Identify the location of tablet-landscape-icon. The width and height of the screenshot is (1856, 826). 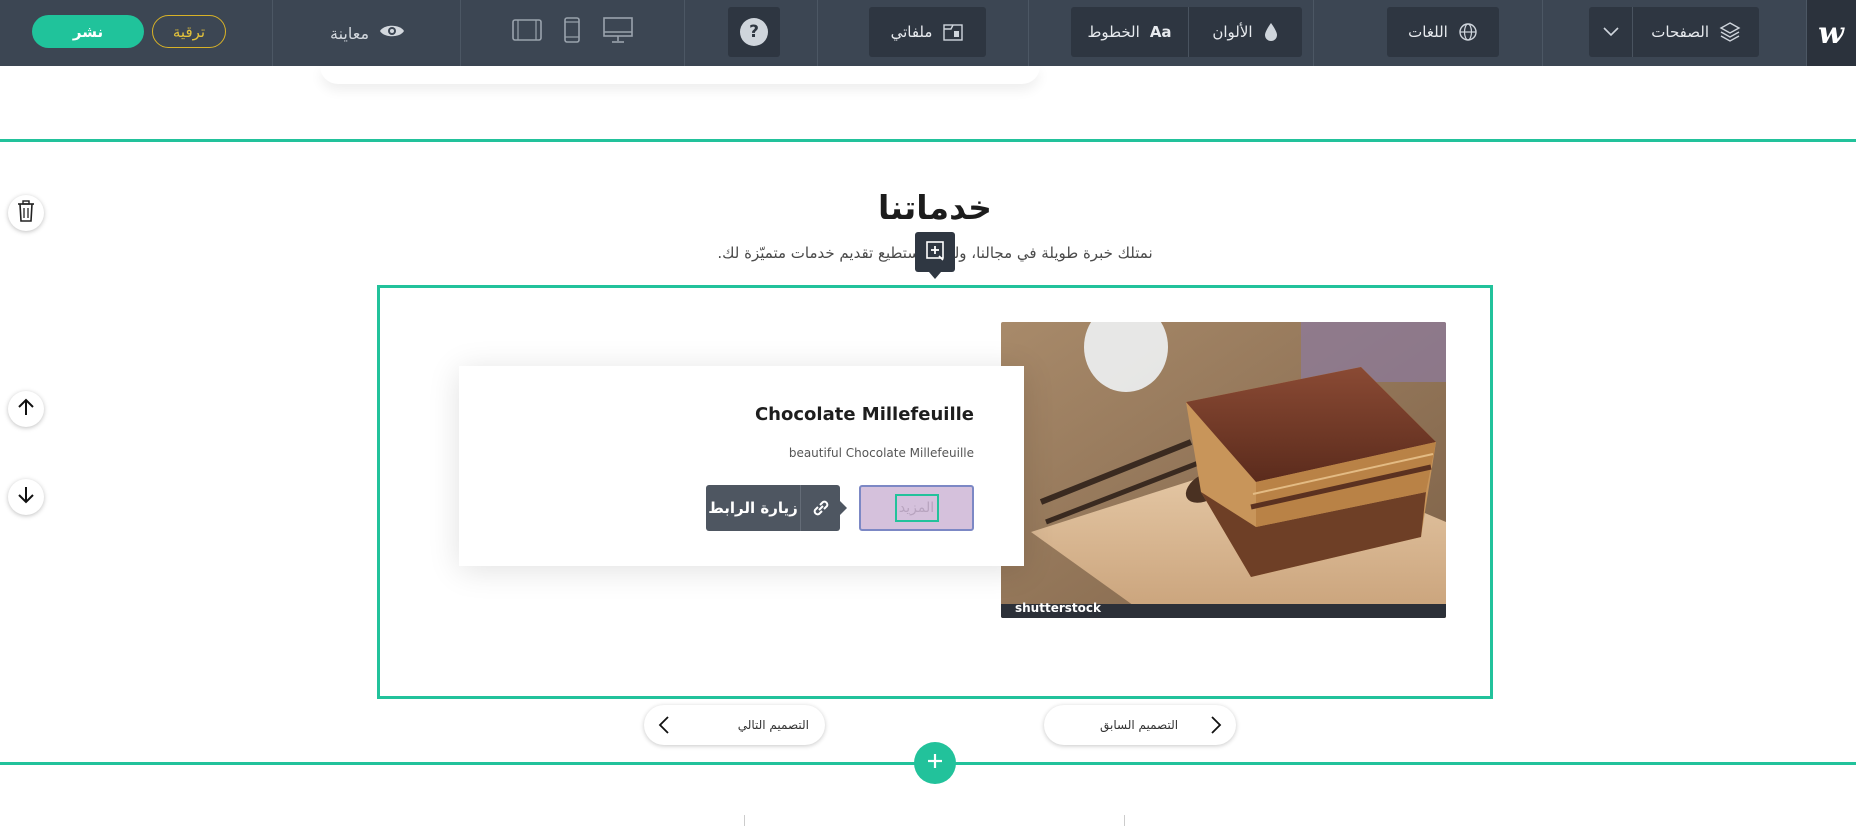
(527, 32).